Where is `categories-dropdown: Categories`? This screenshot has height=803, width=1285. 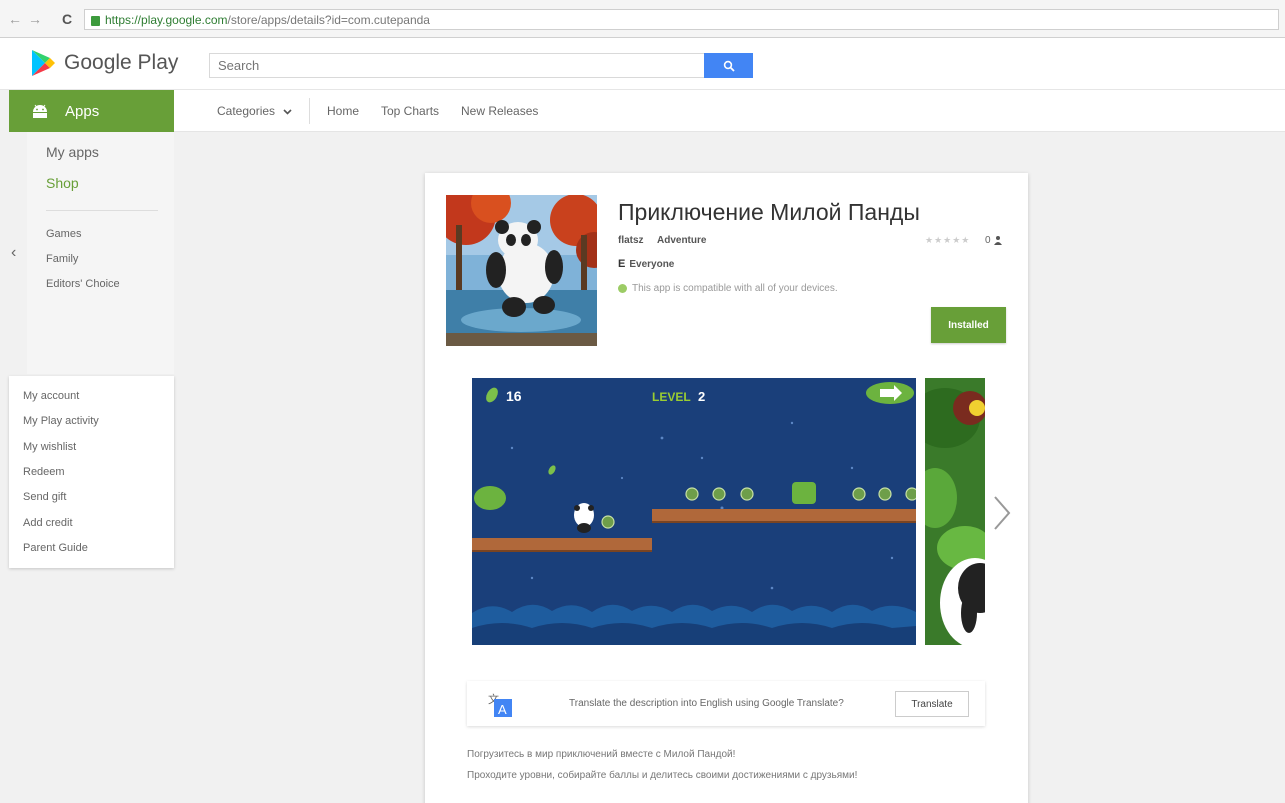
categories-dropdown: Categories is located at coordinates (254, 111).